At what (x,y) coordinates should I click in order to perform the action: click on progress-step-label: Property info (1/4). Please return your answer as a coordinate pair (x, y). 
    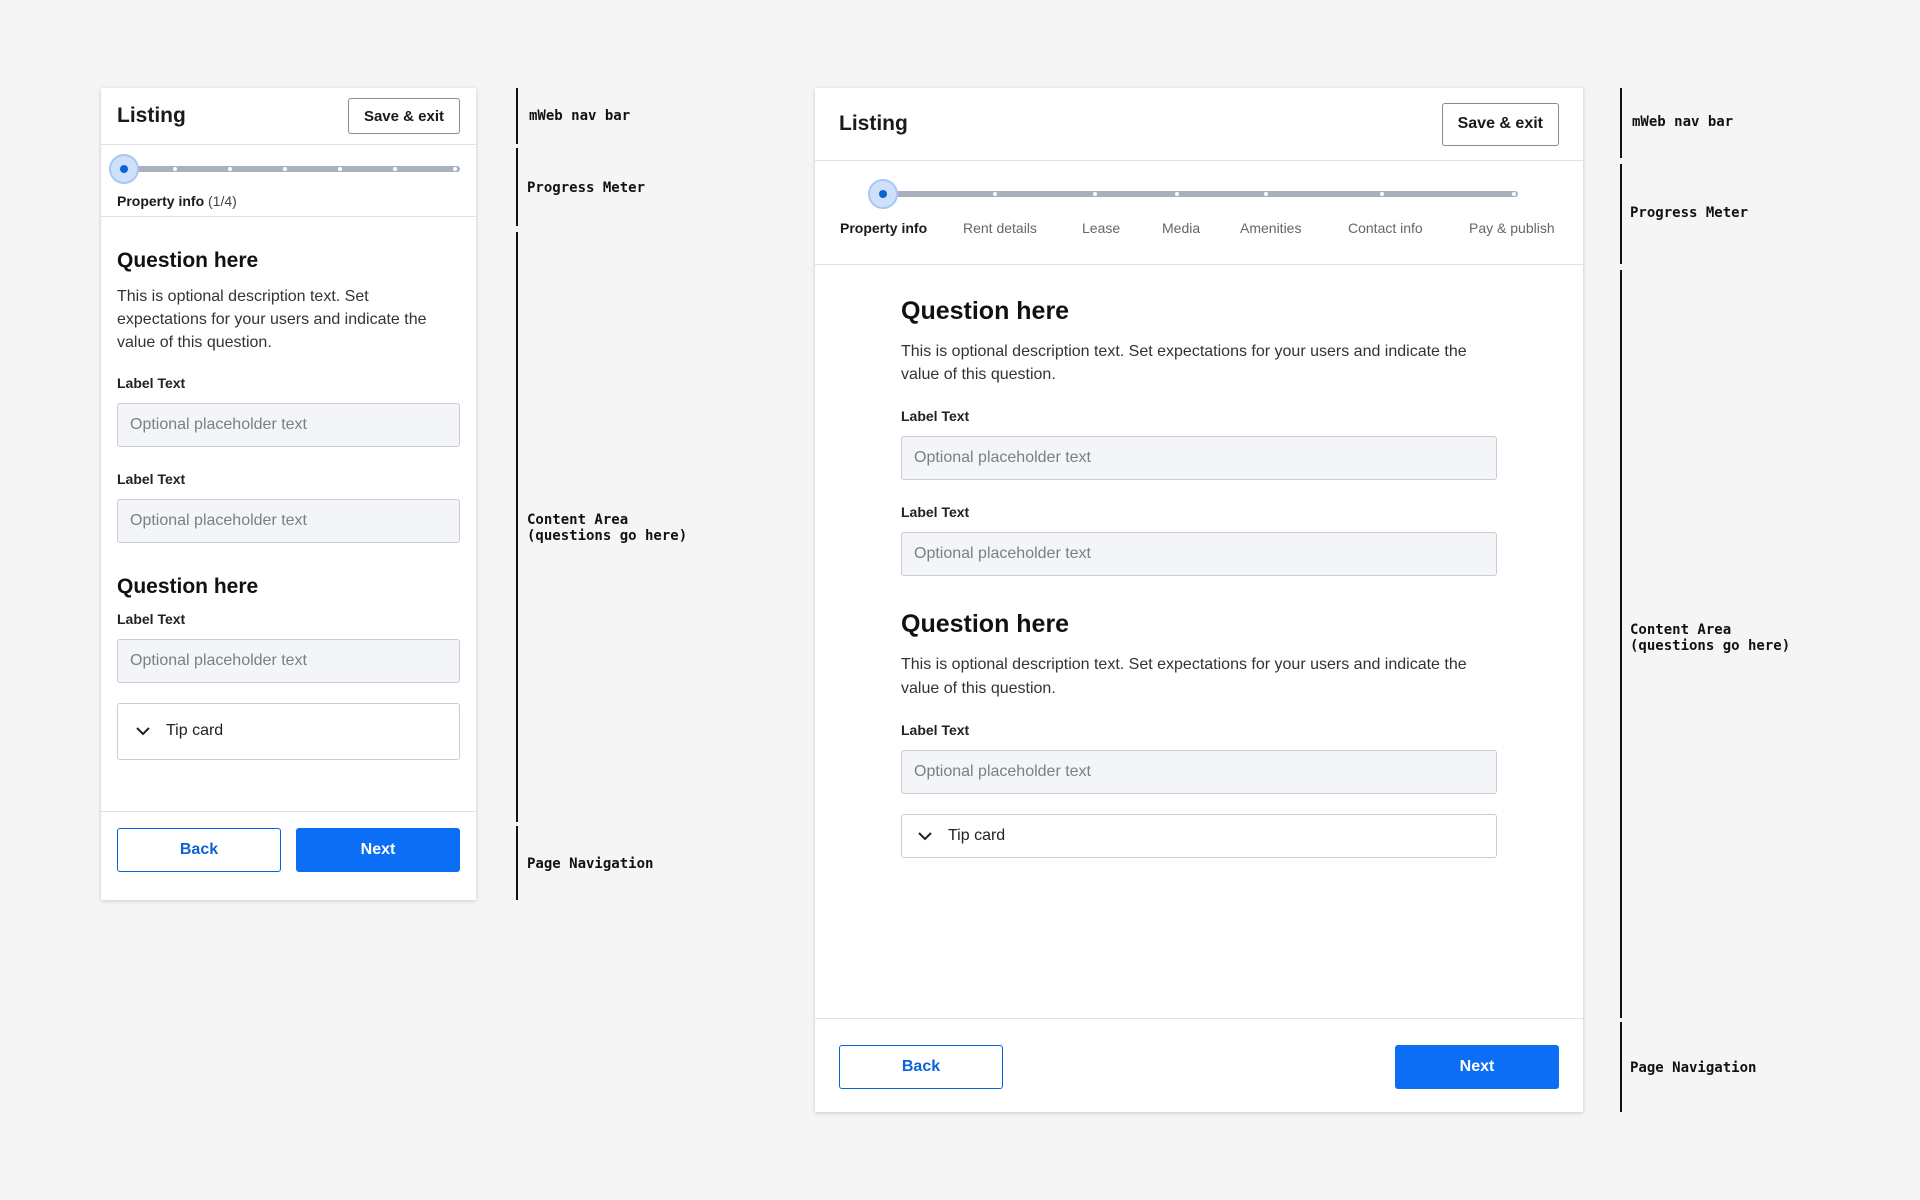
    Looking at the image, I should click on (177, 201).